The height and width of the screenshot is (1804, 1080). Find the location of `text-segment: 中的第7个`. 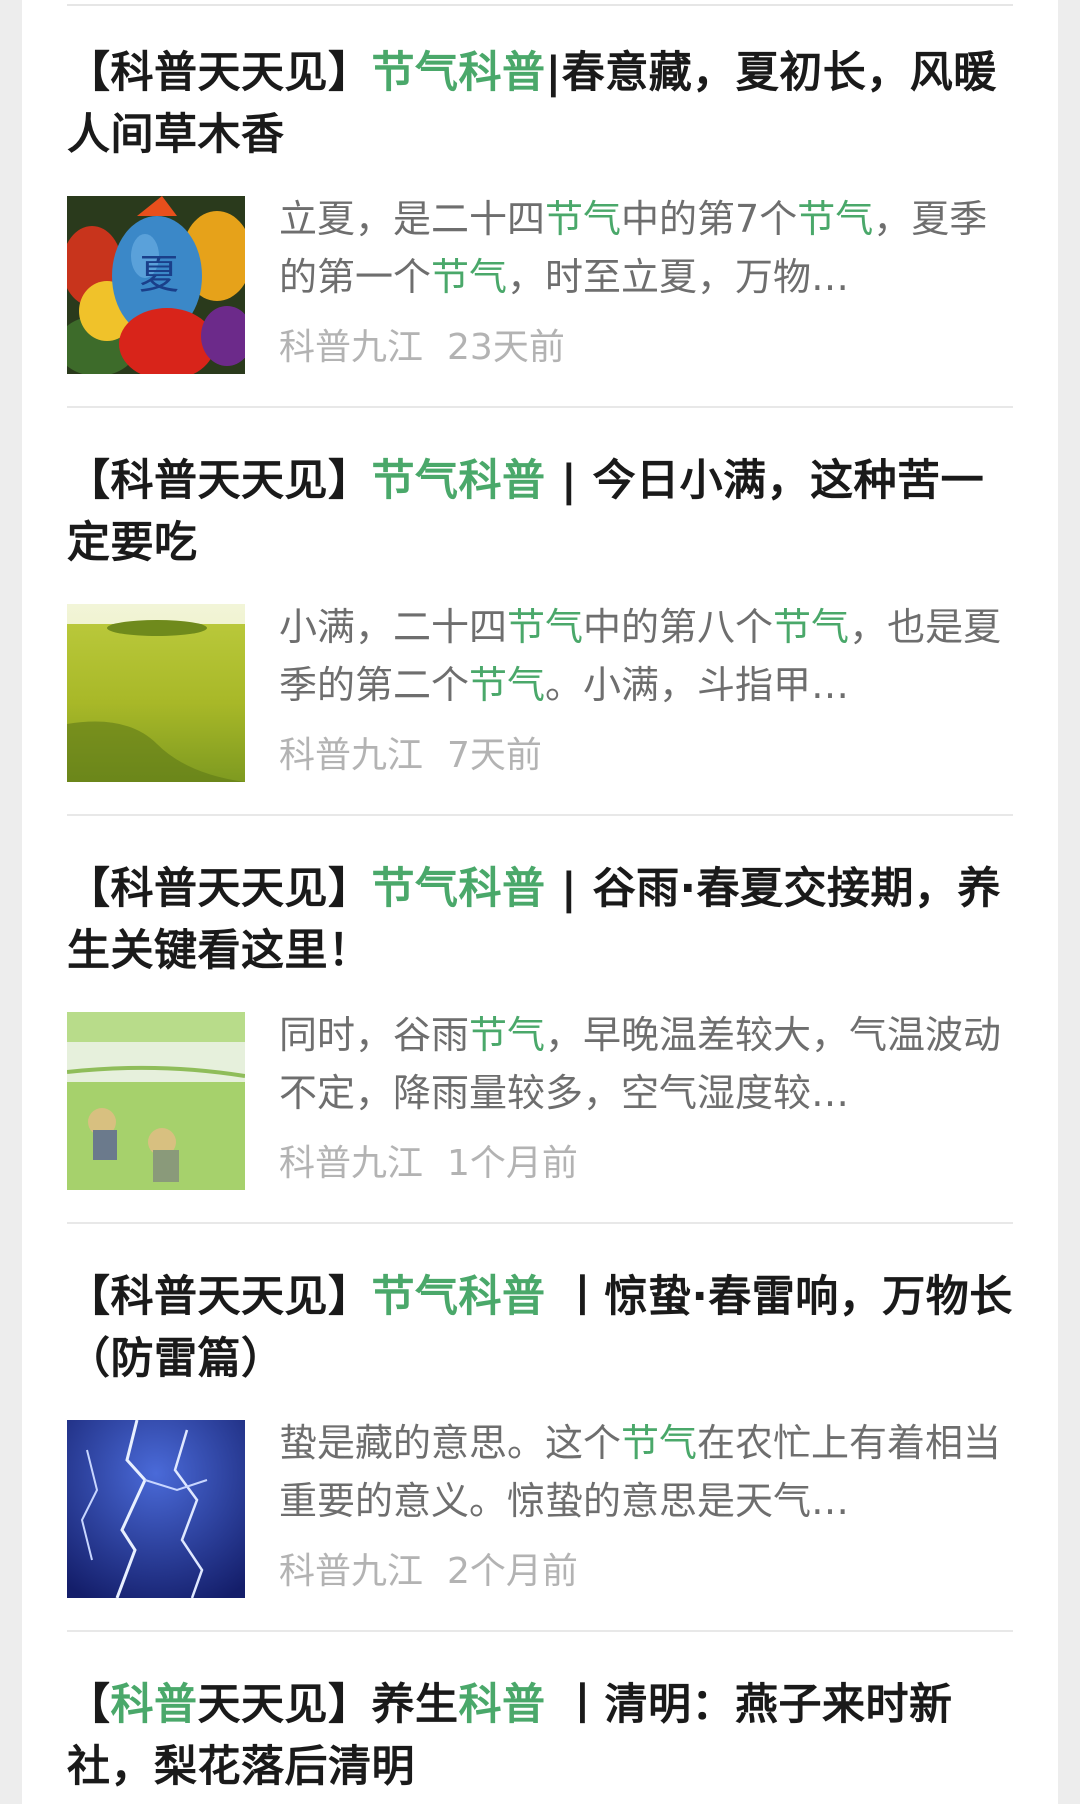

text-segment: 中的第7个 is located at coordinates (709, 219).